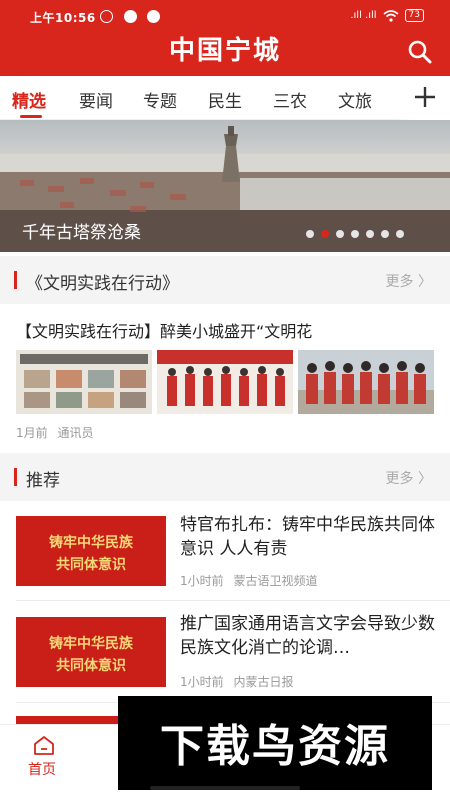 This screenshot has width=450, height=800. What do you see at coordinates (102, 284) in the screenshot?
I see `section-title: 《文明实践在行动》` at bounding box center [102, 284].